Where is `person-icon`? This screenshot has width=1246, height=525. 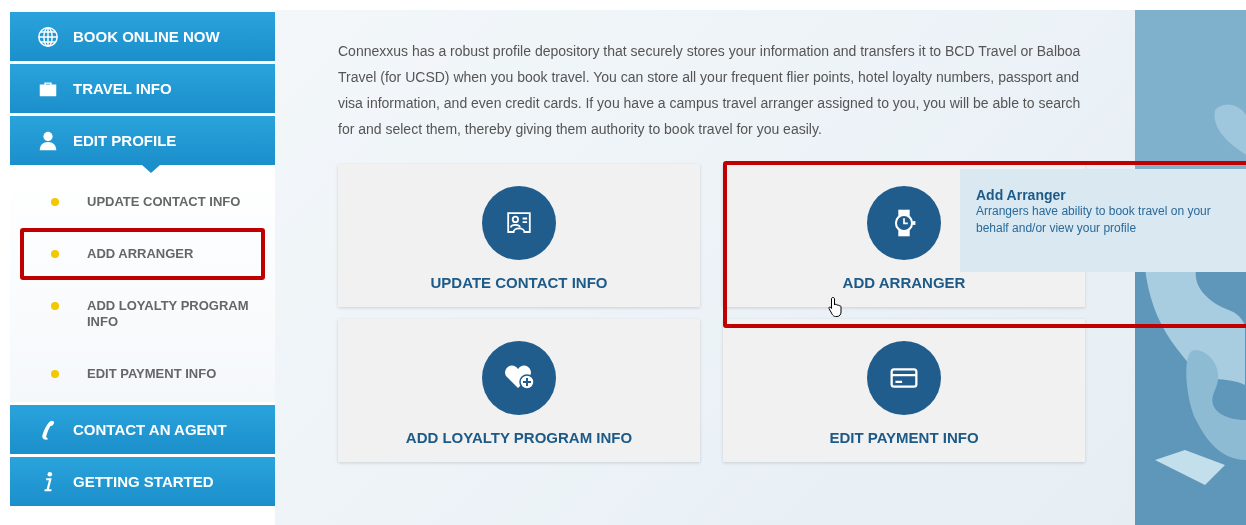
person-icon is located at coordinates (48, 140).